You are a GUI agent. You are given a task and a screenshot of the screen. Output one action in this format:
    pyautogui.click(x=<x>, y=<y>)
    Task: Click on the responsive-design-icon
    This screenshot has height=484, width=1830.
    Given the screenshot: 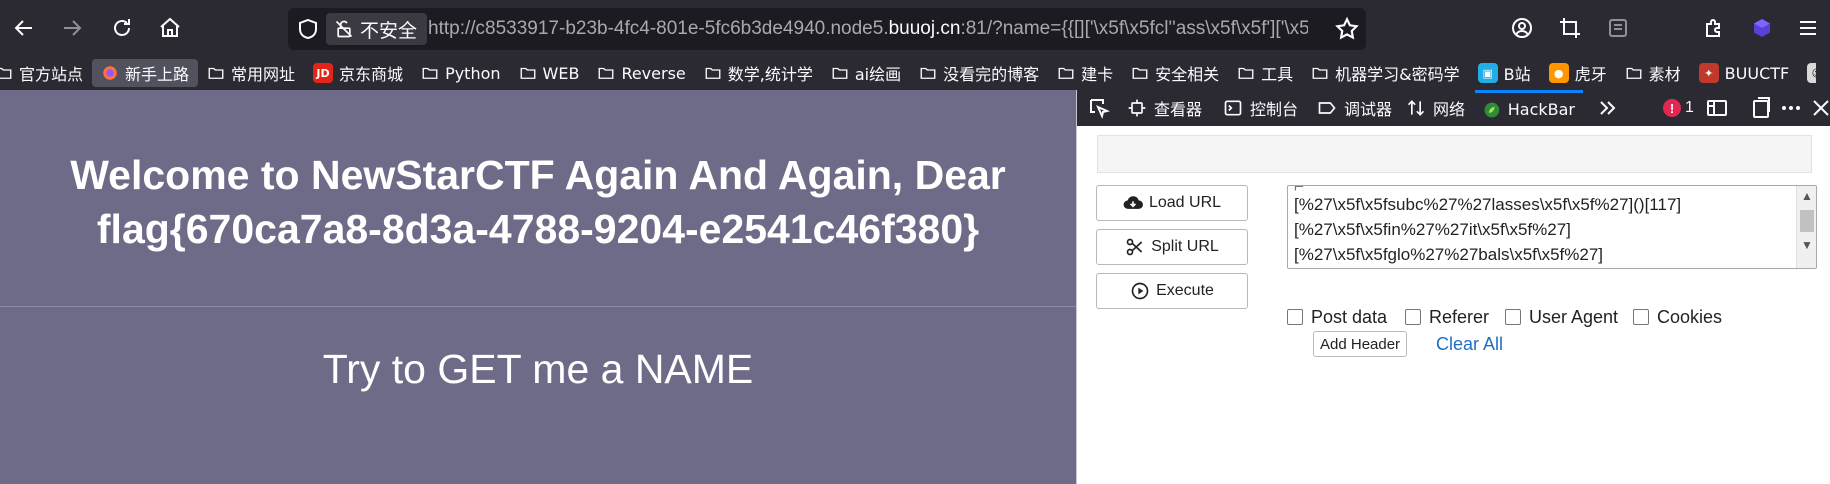 What is the action you would take?
    pyautogui.click(x=1717, y=108)
    